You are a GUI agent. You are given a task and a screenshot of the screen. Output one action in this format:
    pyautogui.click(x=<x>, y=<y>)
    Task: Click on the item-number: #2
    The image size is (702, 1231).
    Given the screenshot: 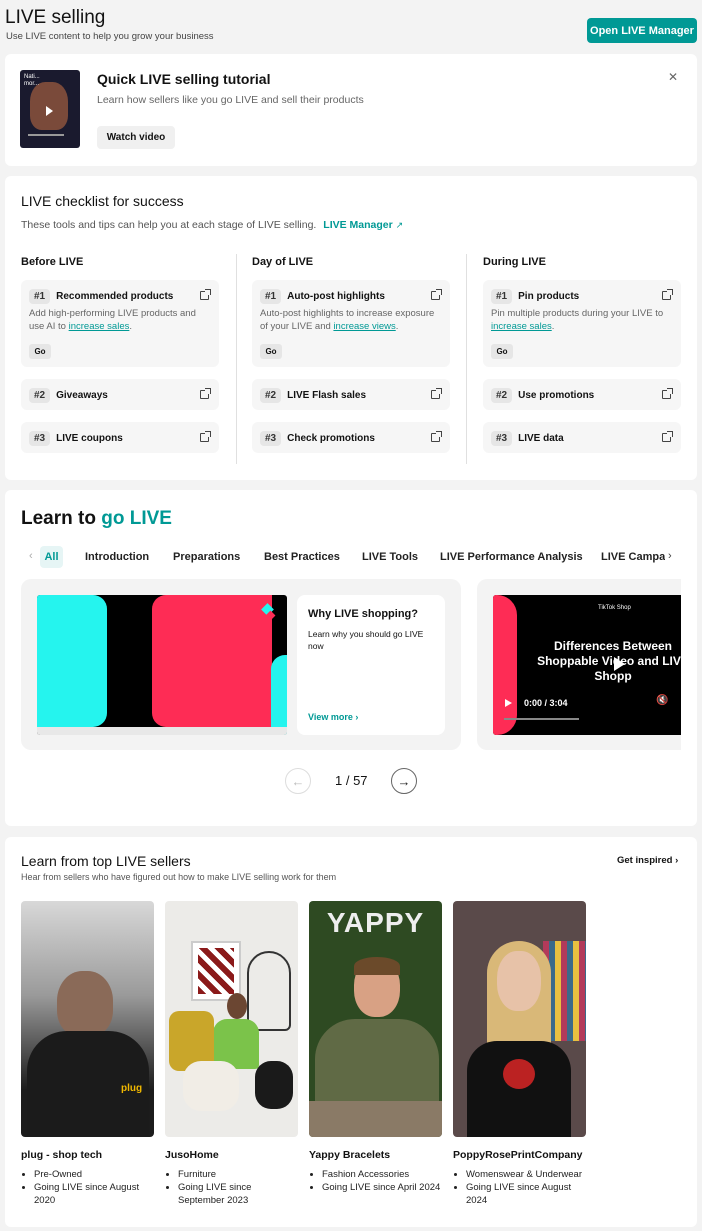 What is the action you would take?
    pyautogui.click(x=40, y=395)
    